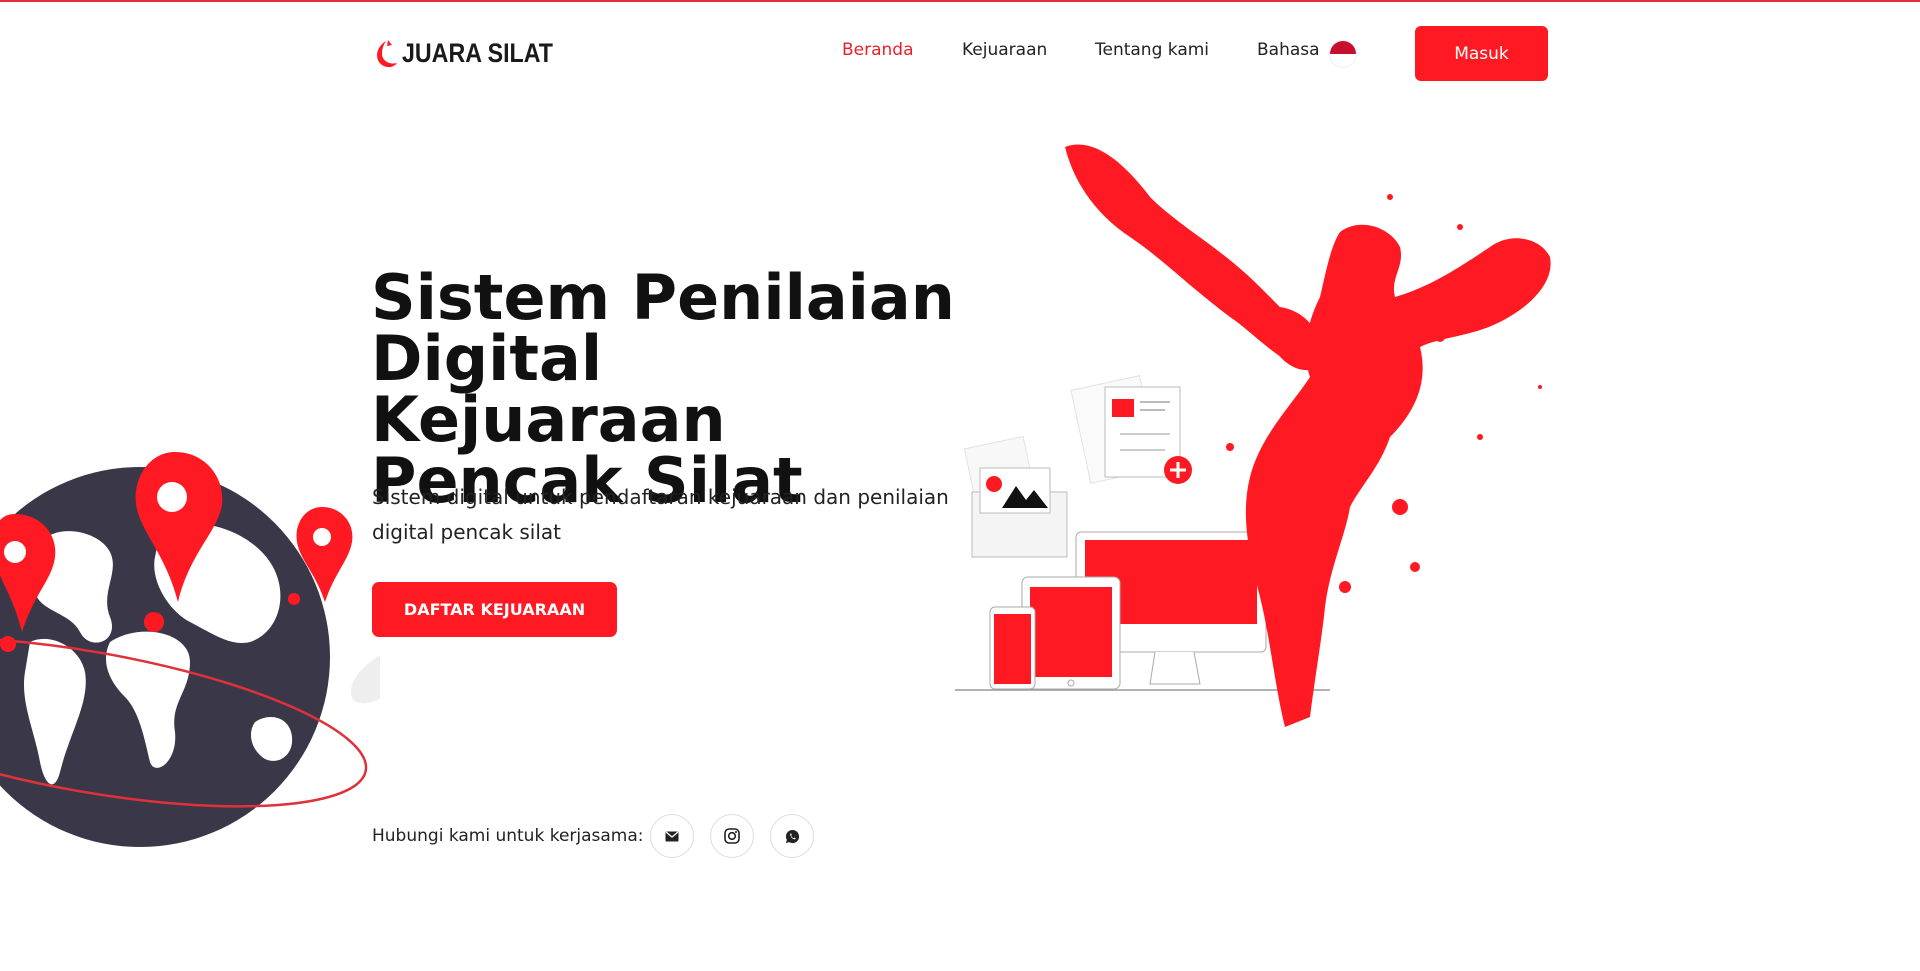 The height and width of the screenshot is (971, 1920). Describe the element at coordinates (1152, 50) in the screenshot. I see `nav-tentang-kami: Tentang kami` at that location.